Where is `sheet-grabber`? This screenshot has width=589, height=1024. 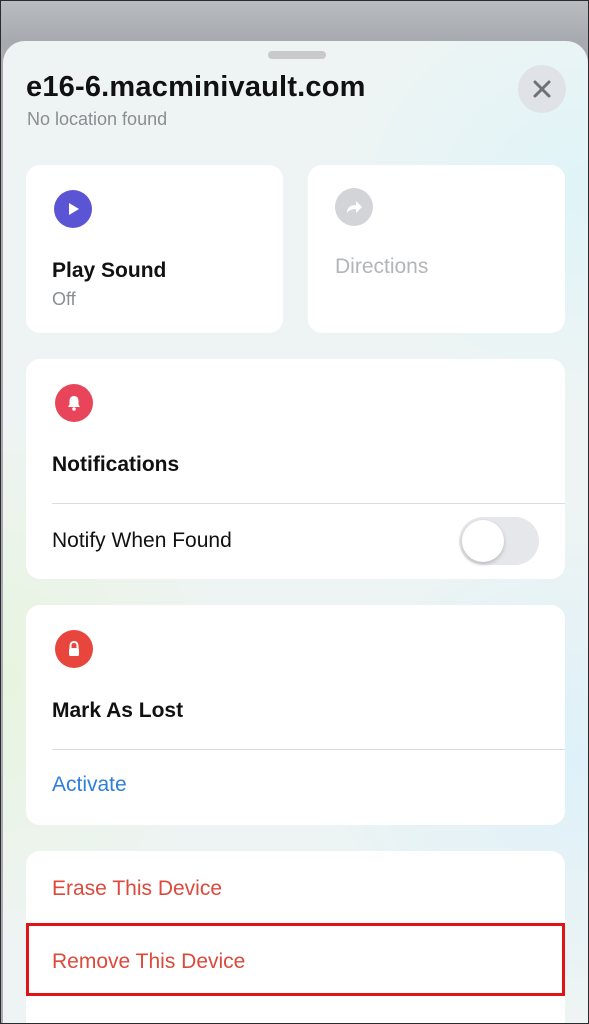 sheet-grabber is located at coordinates (297, 55).